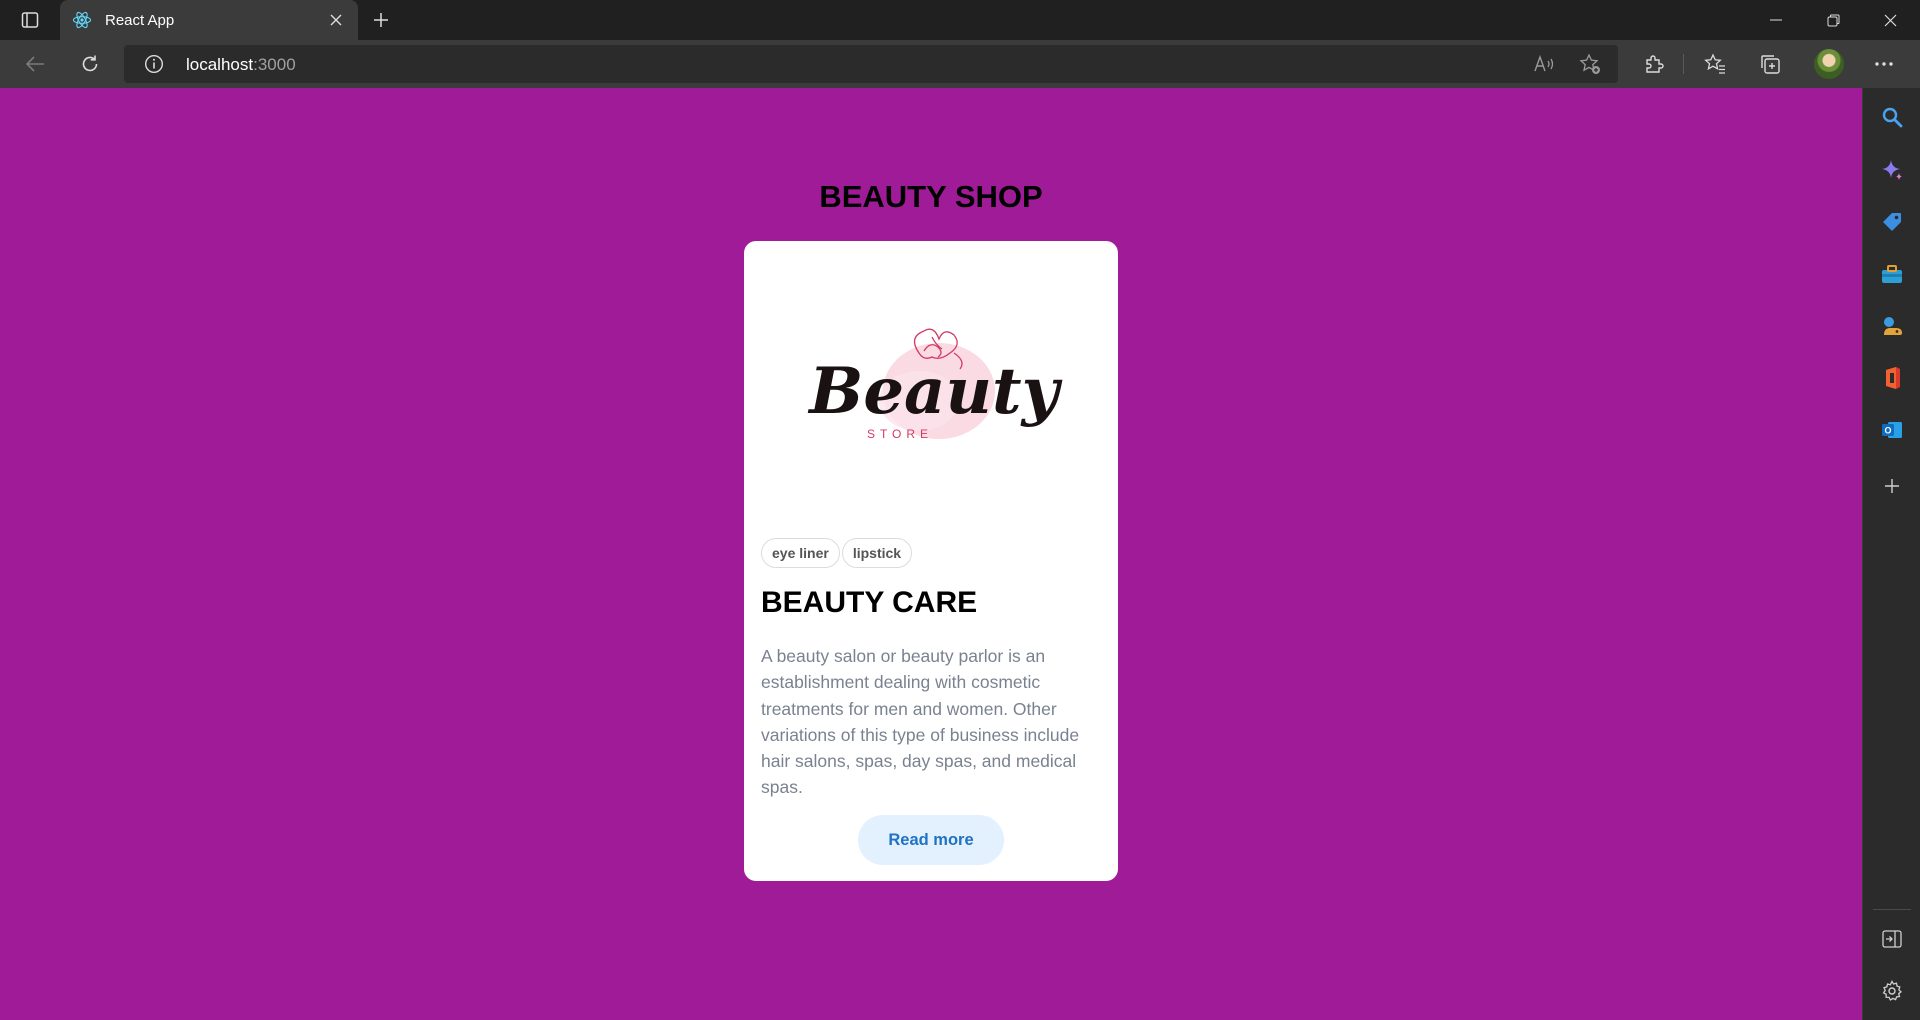 This screenshot has height=1020, width=1920. Describe the element at coordinates (1887, 431) in the screenshot. I see `svg-text: O` at that location.